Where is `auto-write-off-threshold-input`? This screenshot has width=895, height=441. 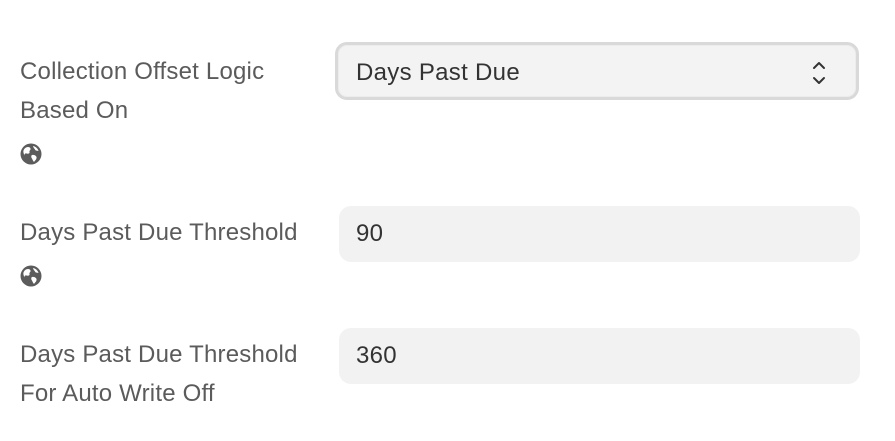
auto-write-off-threshold-input is located at coordinates (599, 356).